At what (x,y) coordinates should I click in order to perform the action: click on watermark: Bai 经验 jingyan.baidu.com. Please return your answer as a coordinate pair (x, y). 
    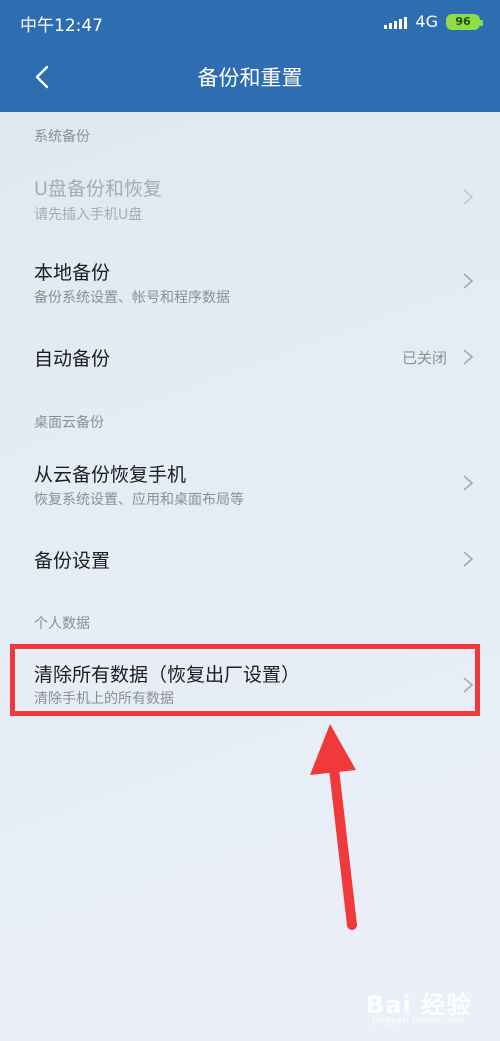
    Looking at the image, I should click on (426, 1008).